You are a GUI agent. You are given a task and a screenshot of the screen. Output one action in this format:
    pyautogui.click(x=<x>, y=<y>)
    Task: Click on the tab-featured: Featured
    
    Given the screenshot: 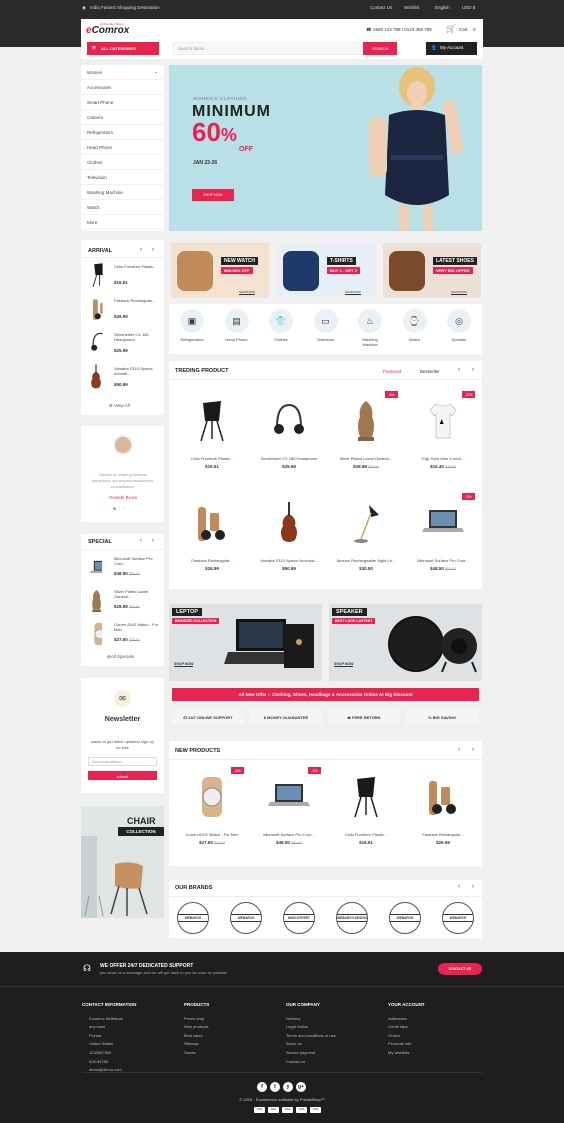 What is the action you would take?
    pyautogui.click(x=392, y=371)
    